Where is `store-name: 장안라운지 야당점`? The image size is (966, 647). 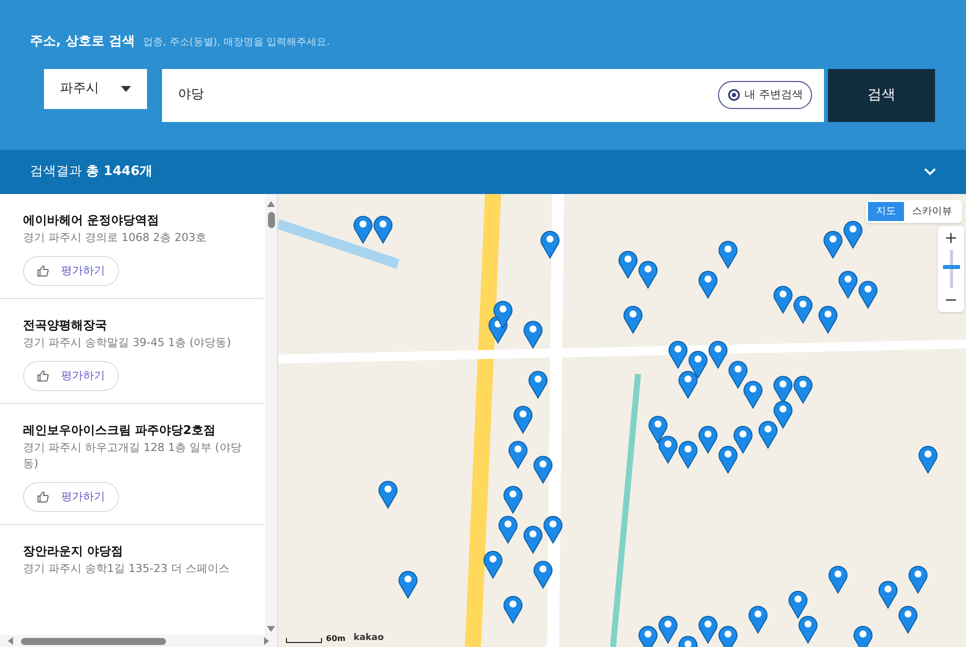 store-name: 장안라운지 야당점 is located at coordinates (139, 551).